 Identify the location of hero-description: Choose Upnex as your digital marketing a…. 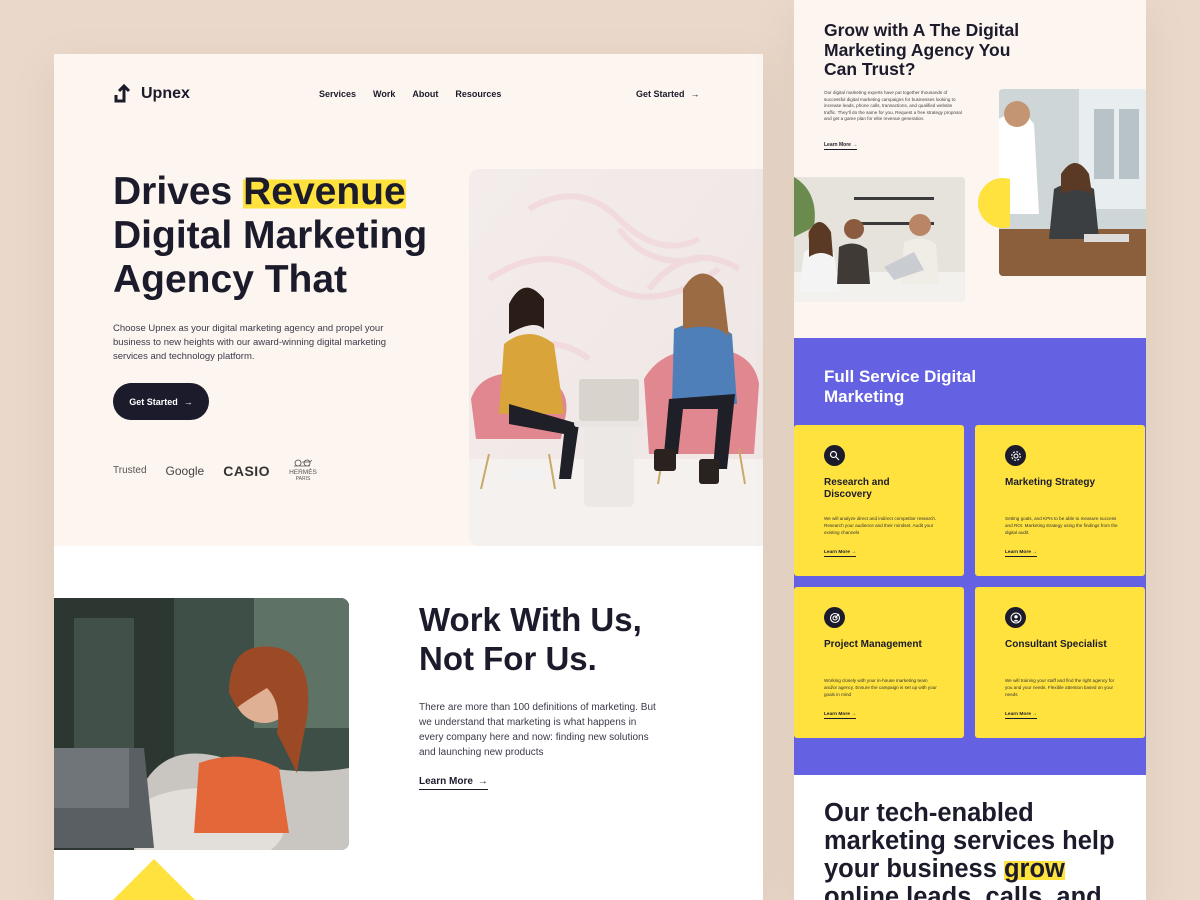
(250, 342).